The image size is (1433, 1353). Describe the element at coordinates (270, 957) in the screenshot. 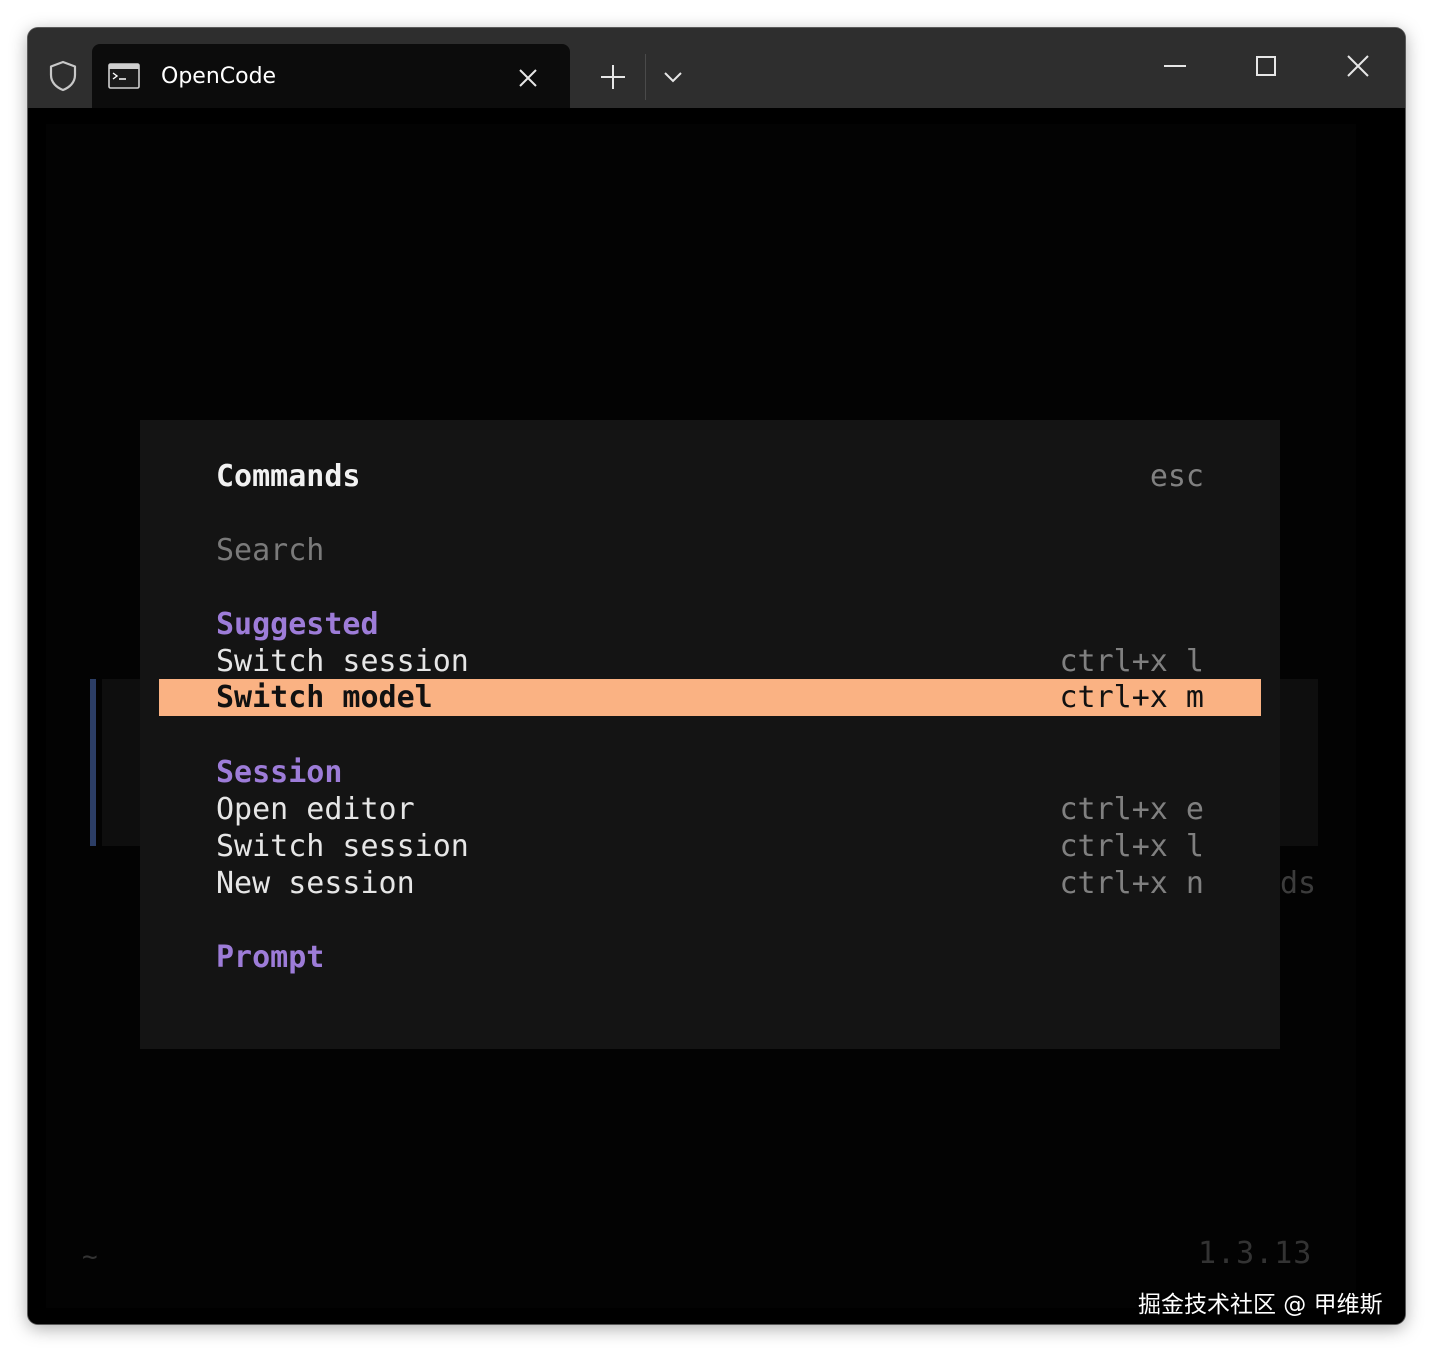

I see `group-label-prompt: Prompt` at that location.